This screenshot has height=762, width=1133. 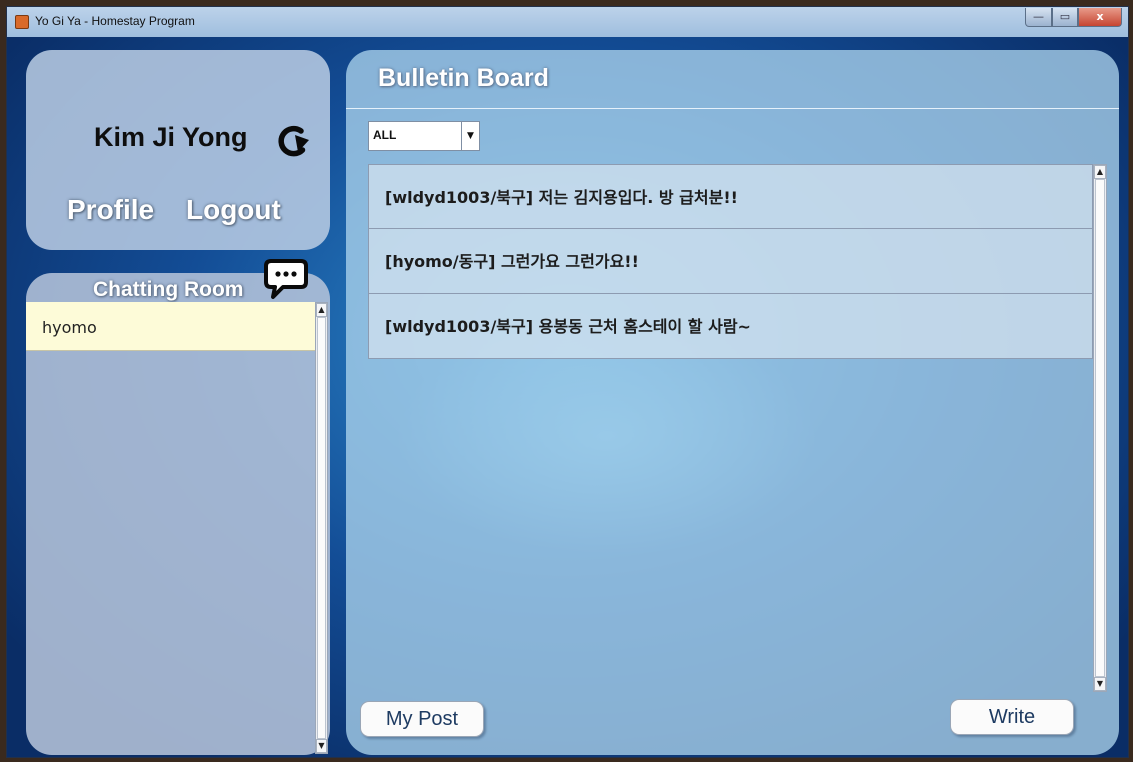 What do you see at coordinates (422, 719) in the screenshot?
I see `my-post-button: My Post` at bounding box center [422, 719].